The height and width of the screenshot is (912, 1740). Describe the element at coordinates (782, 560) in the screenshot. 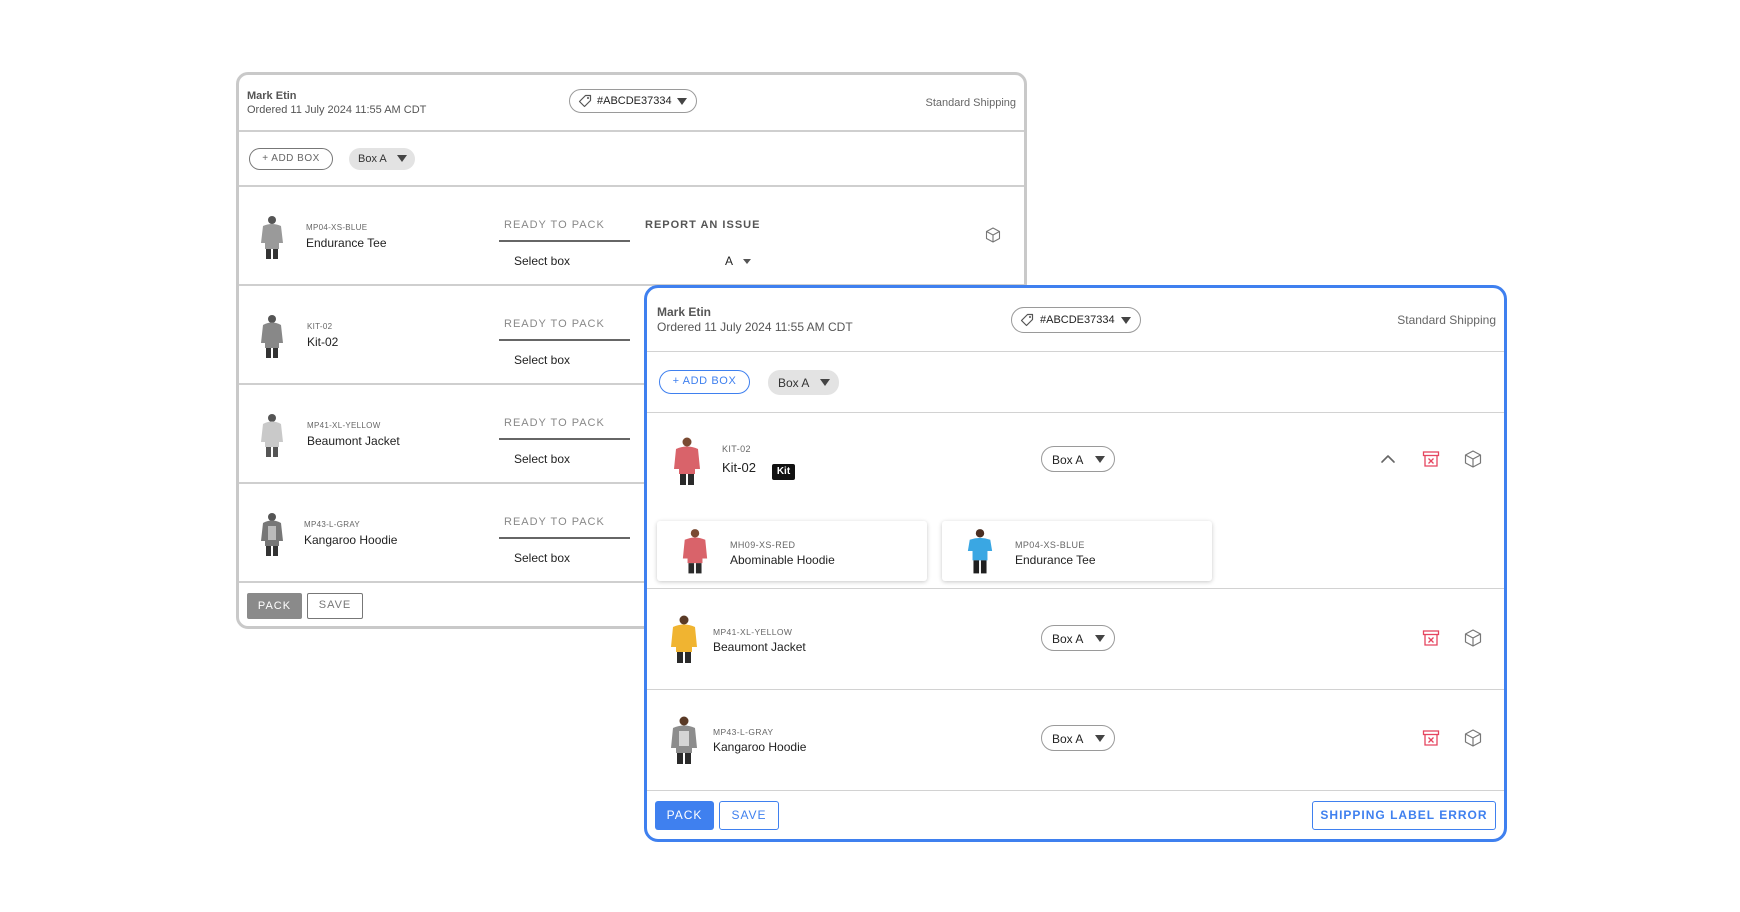

I see `product-name: Abominable Hoodie` at that location.